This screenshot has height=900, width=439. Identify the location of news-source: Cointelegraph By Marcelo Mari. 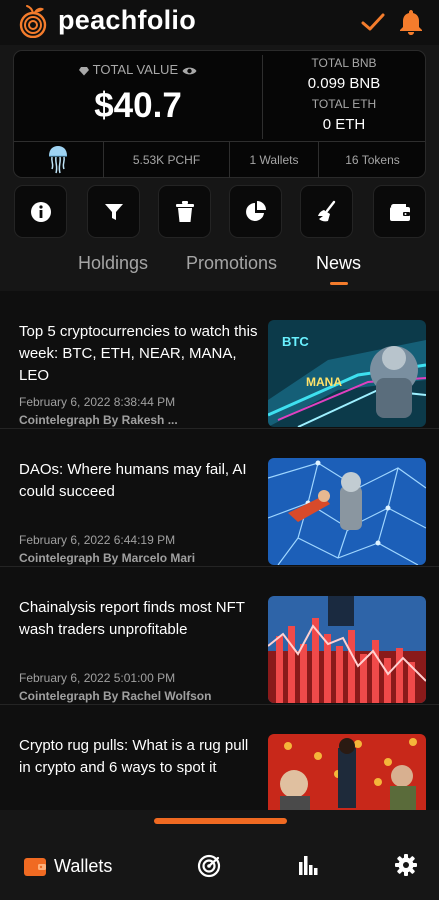
(107, 558).